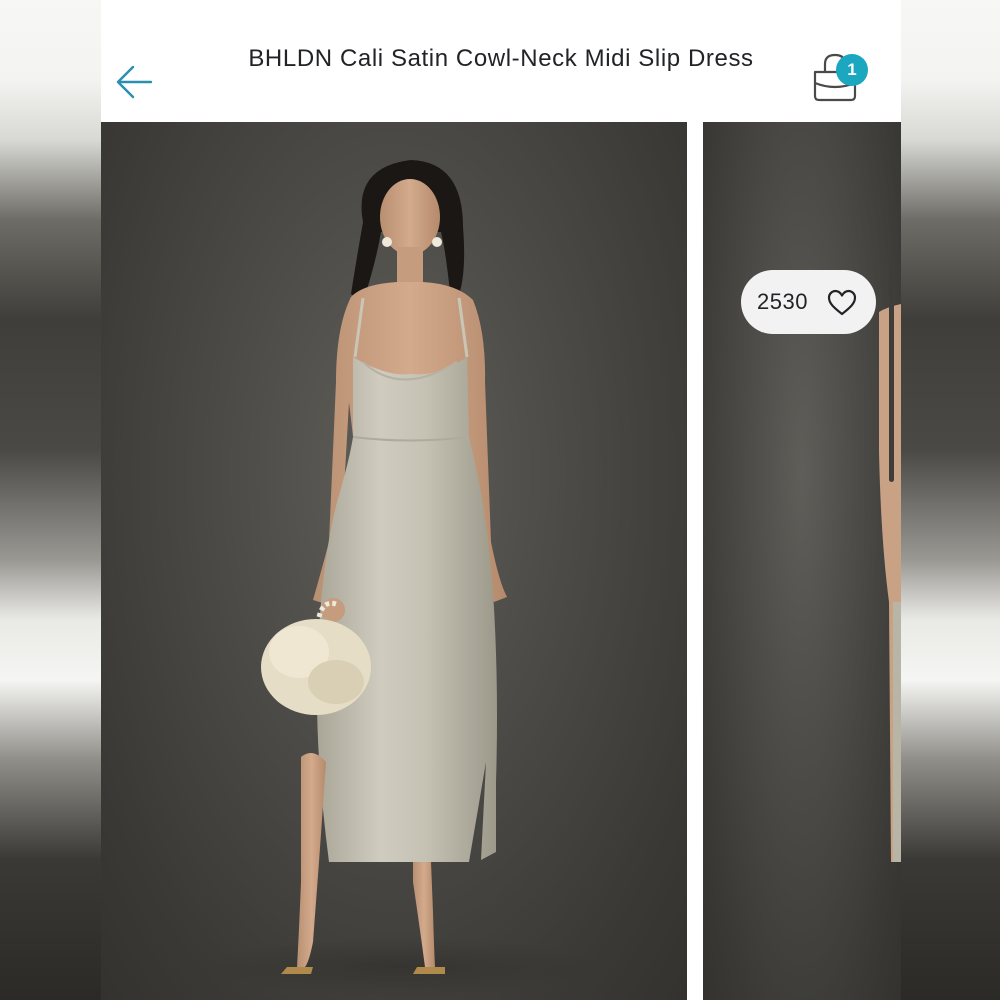  I want to click on blurred-backdrop-left, so click(50, 500).